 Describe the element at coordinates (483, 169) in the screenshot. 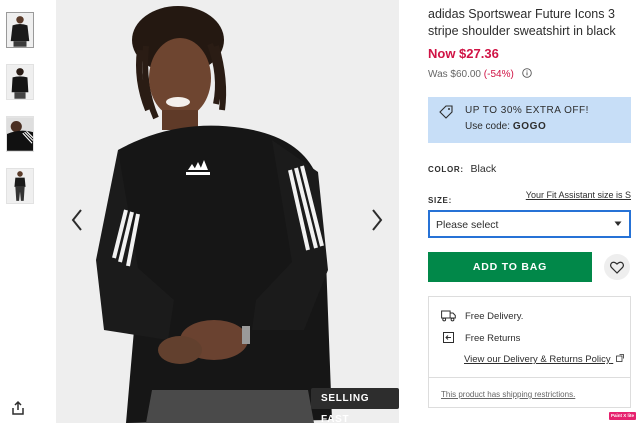

I see `color-value: Black` at that location.